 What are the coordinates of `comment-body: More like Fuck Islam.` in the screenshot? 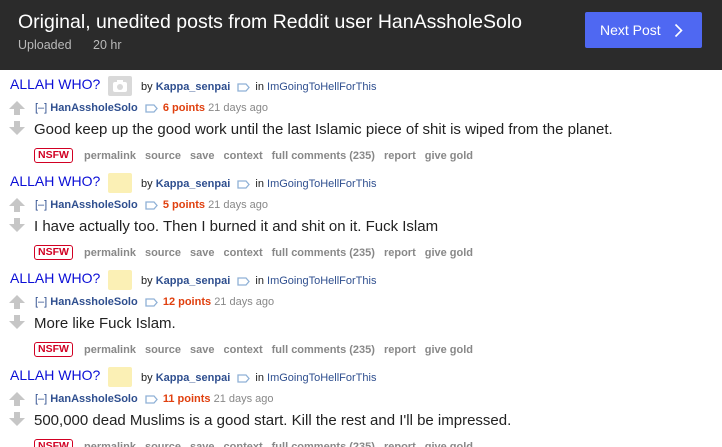 It's located at (105, 323).